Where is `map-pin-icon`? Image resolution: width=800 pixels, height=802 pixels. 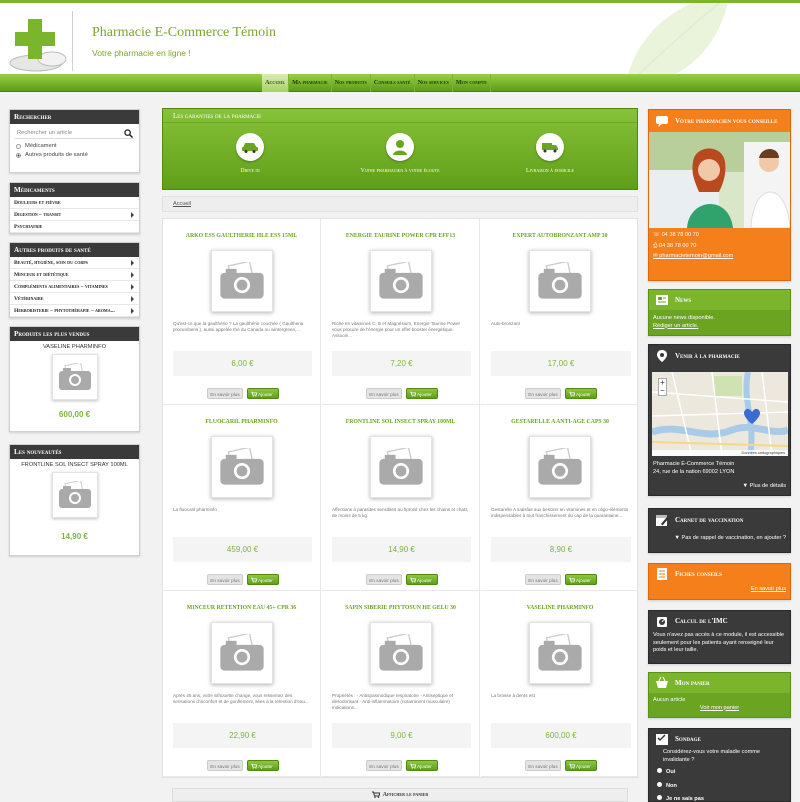
map-pin-icon is located at coordinates (662, 356).